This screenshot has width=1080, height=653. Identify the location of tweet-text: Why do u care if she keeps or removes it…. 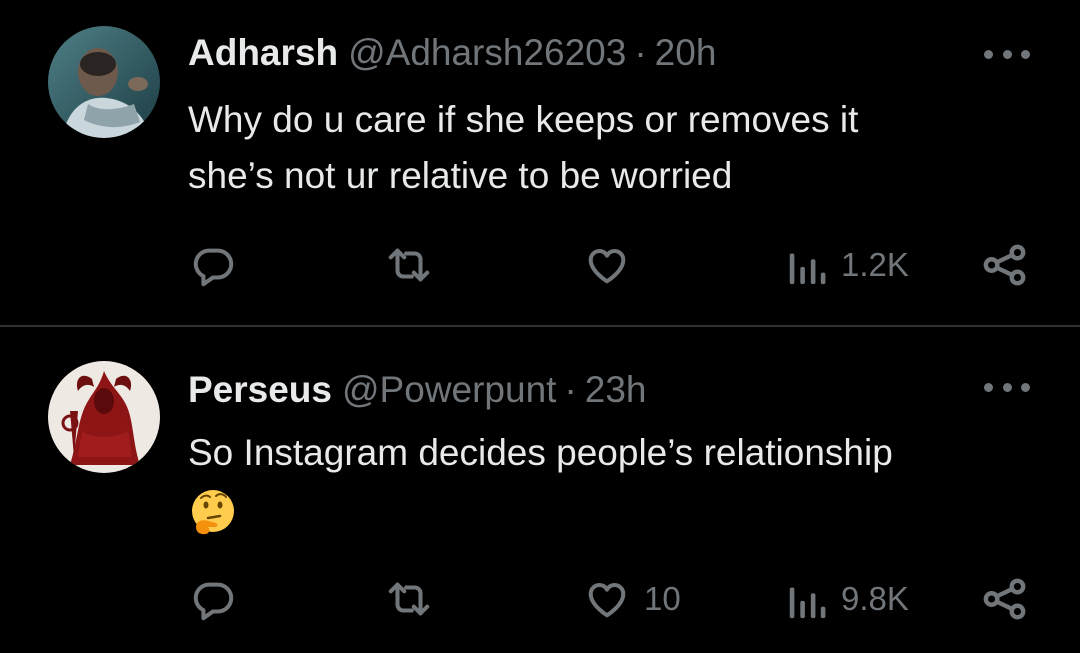
(618, 148).